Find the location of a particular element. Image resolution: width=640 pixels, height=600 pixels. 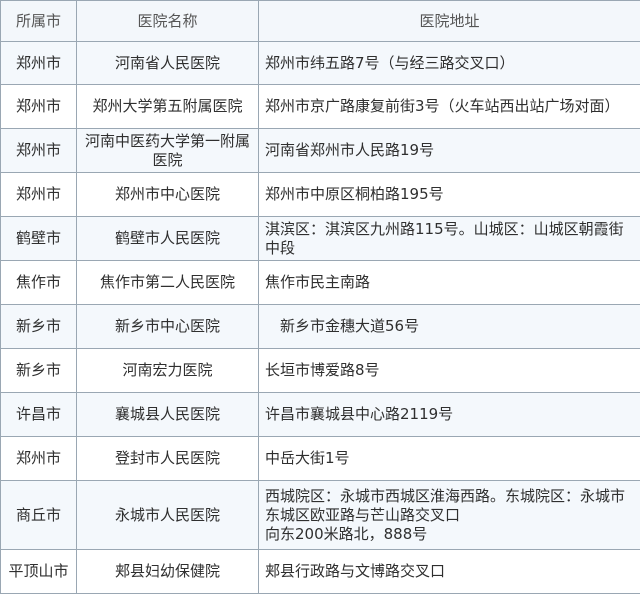

hospital-name-cell: 永城市人民医院 is located at coordinates (167, 515).